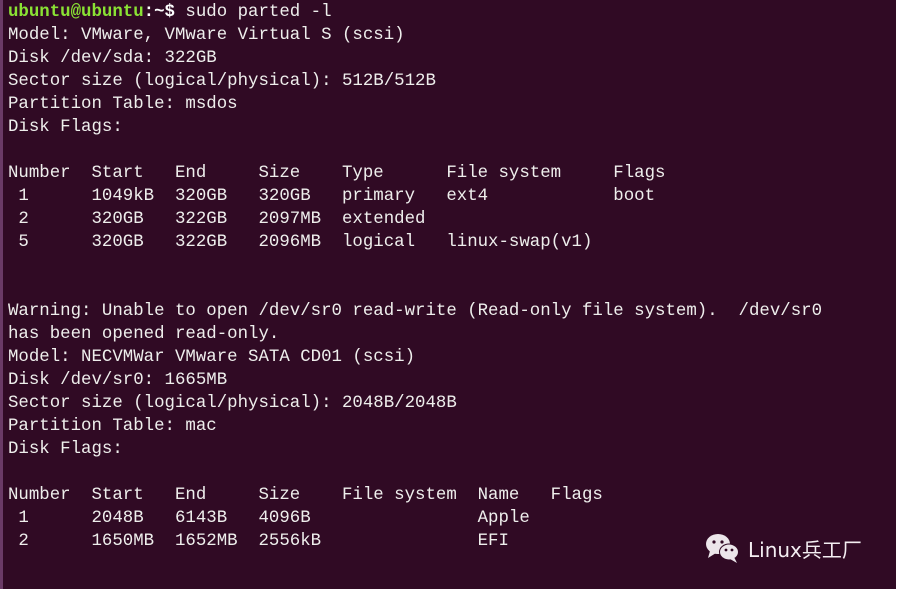 The image size is (900, 589). Describe the element at coordinates (118, 380) in the screenshot. I see `disk2-disk: Disk /dev/sr0: 1665MB` at that location.